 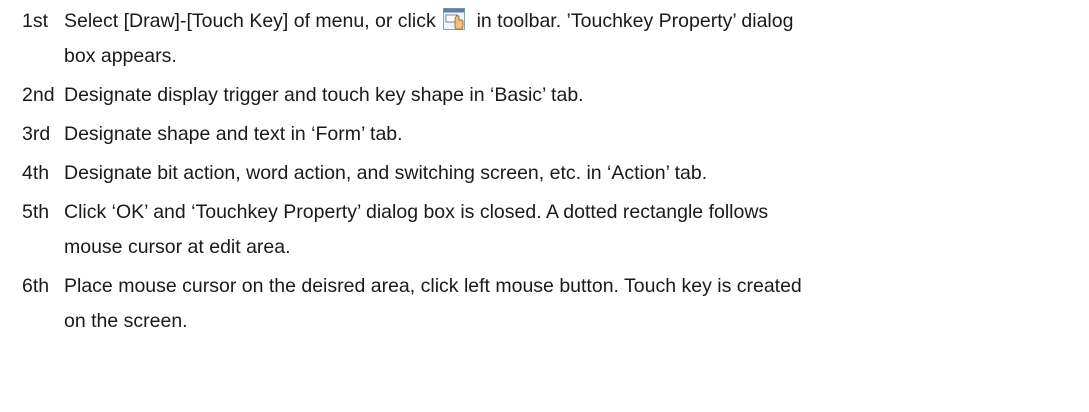 What do you see at coordinates (454, 19) in the screenshot?
I see `touch-key-toolbar-icon` at bounding box center [454, 19].